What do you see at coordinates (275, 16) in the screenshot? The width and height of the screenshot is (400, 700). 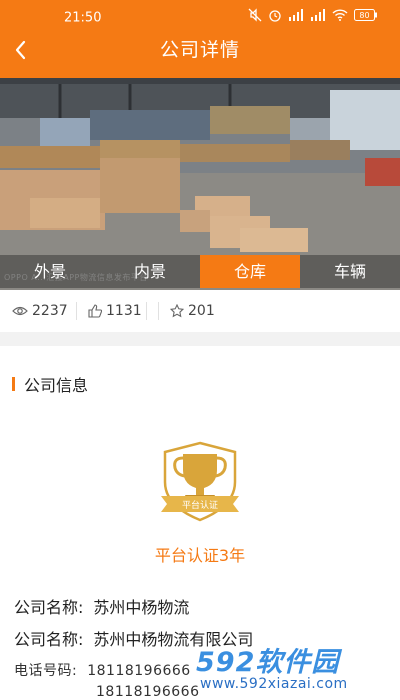 I see `alarm-icon` at bounding box center [275, 16].